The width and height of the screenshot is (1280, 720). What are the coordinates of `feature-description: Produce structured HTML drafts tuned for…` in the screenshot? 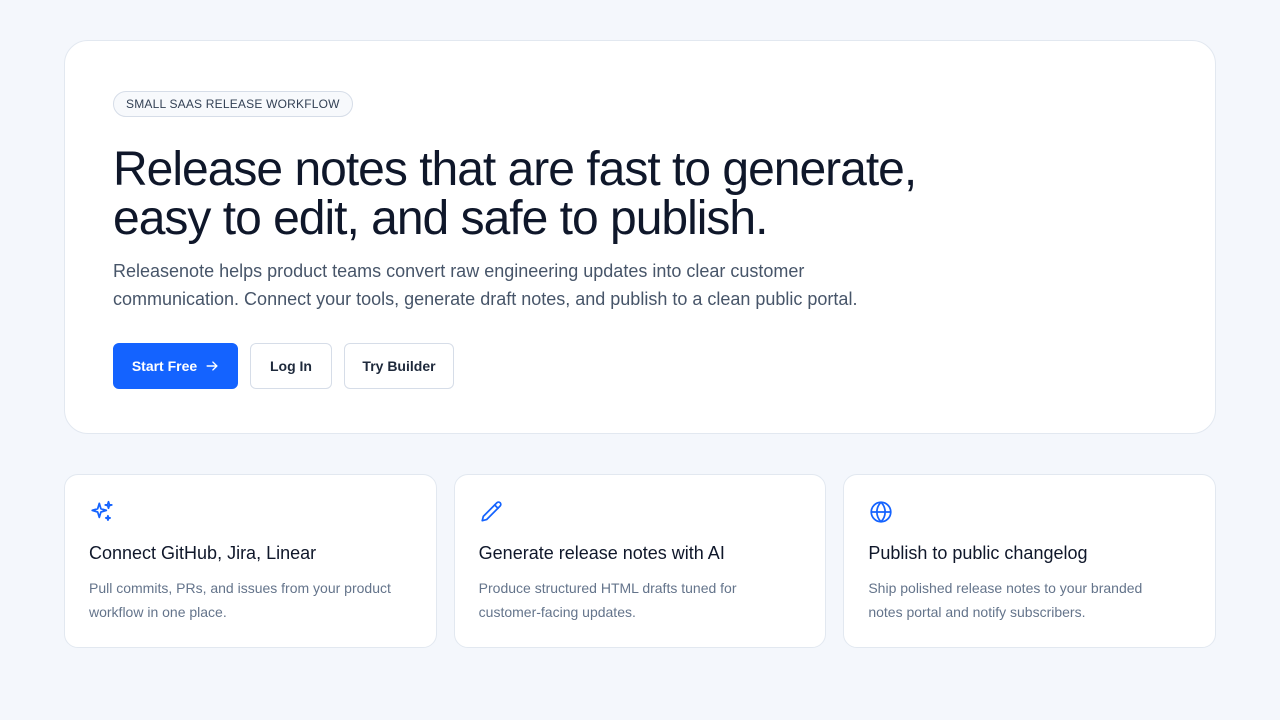 It's located at (607, 600).